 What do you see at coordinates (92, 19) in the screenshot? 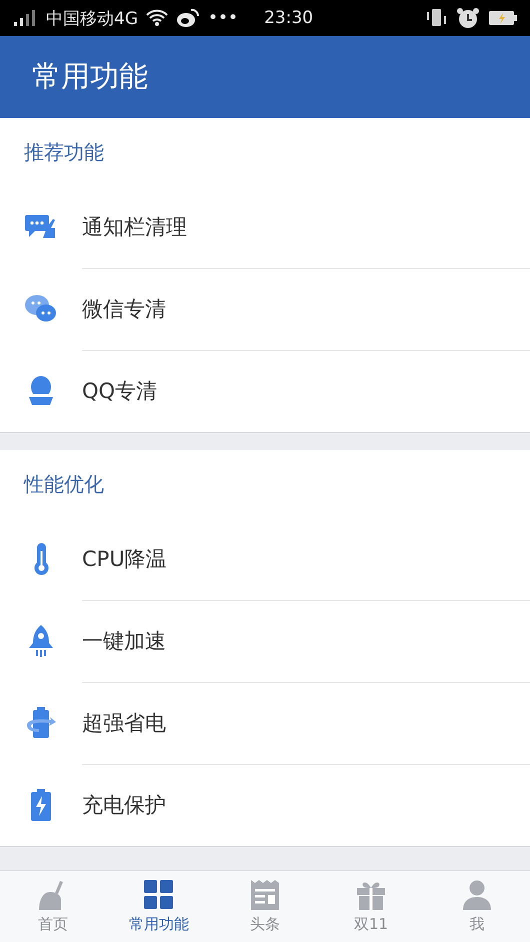
I see `carrier-name: 中国移动4G` at bounding box center [92, 19].